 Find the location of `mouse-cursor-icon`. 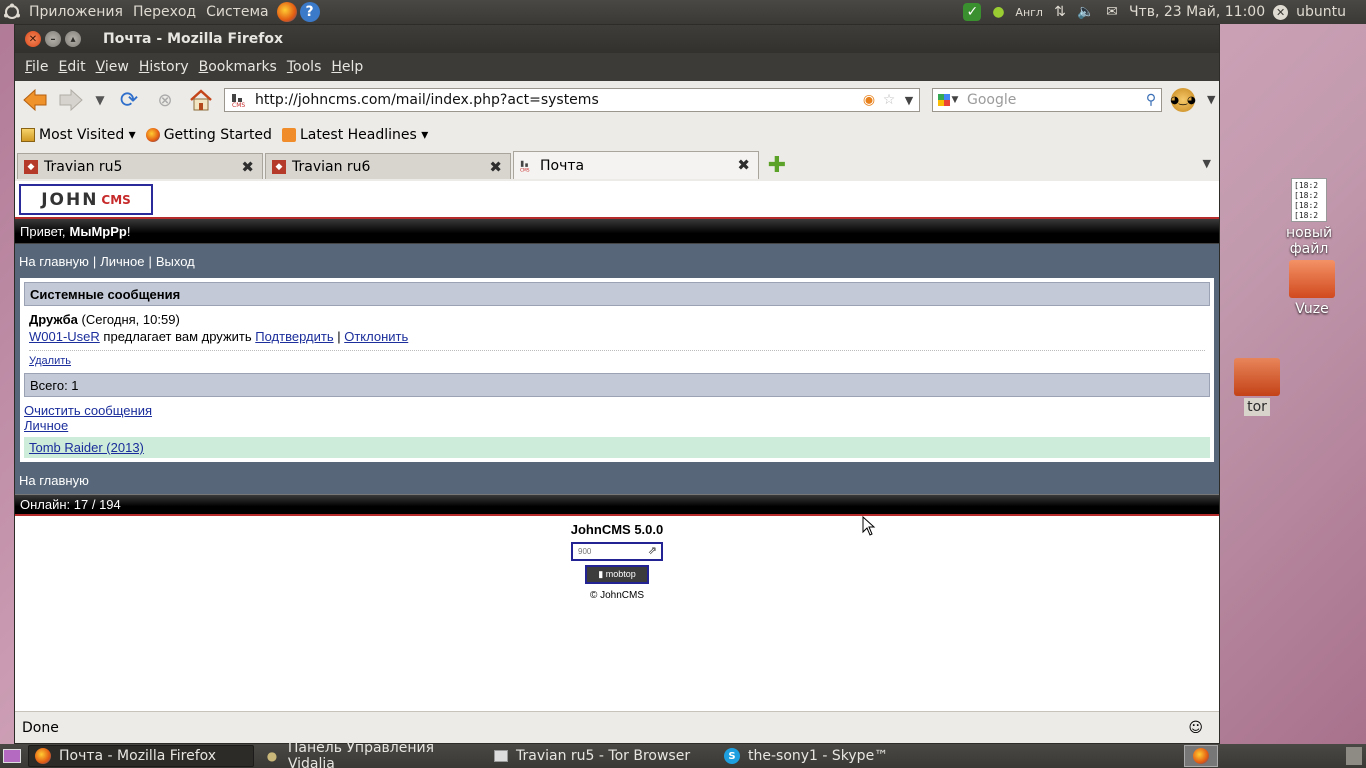

mouse-cursor-icon is located at coordinates (869, 526).